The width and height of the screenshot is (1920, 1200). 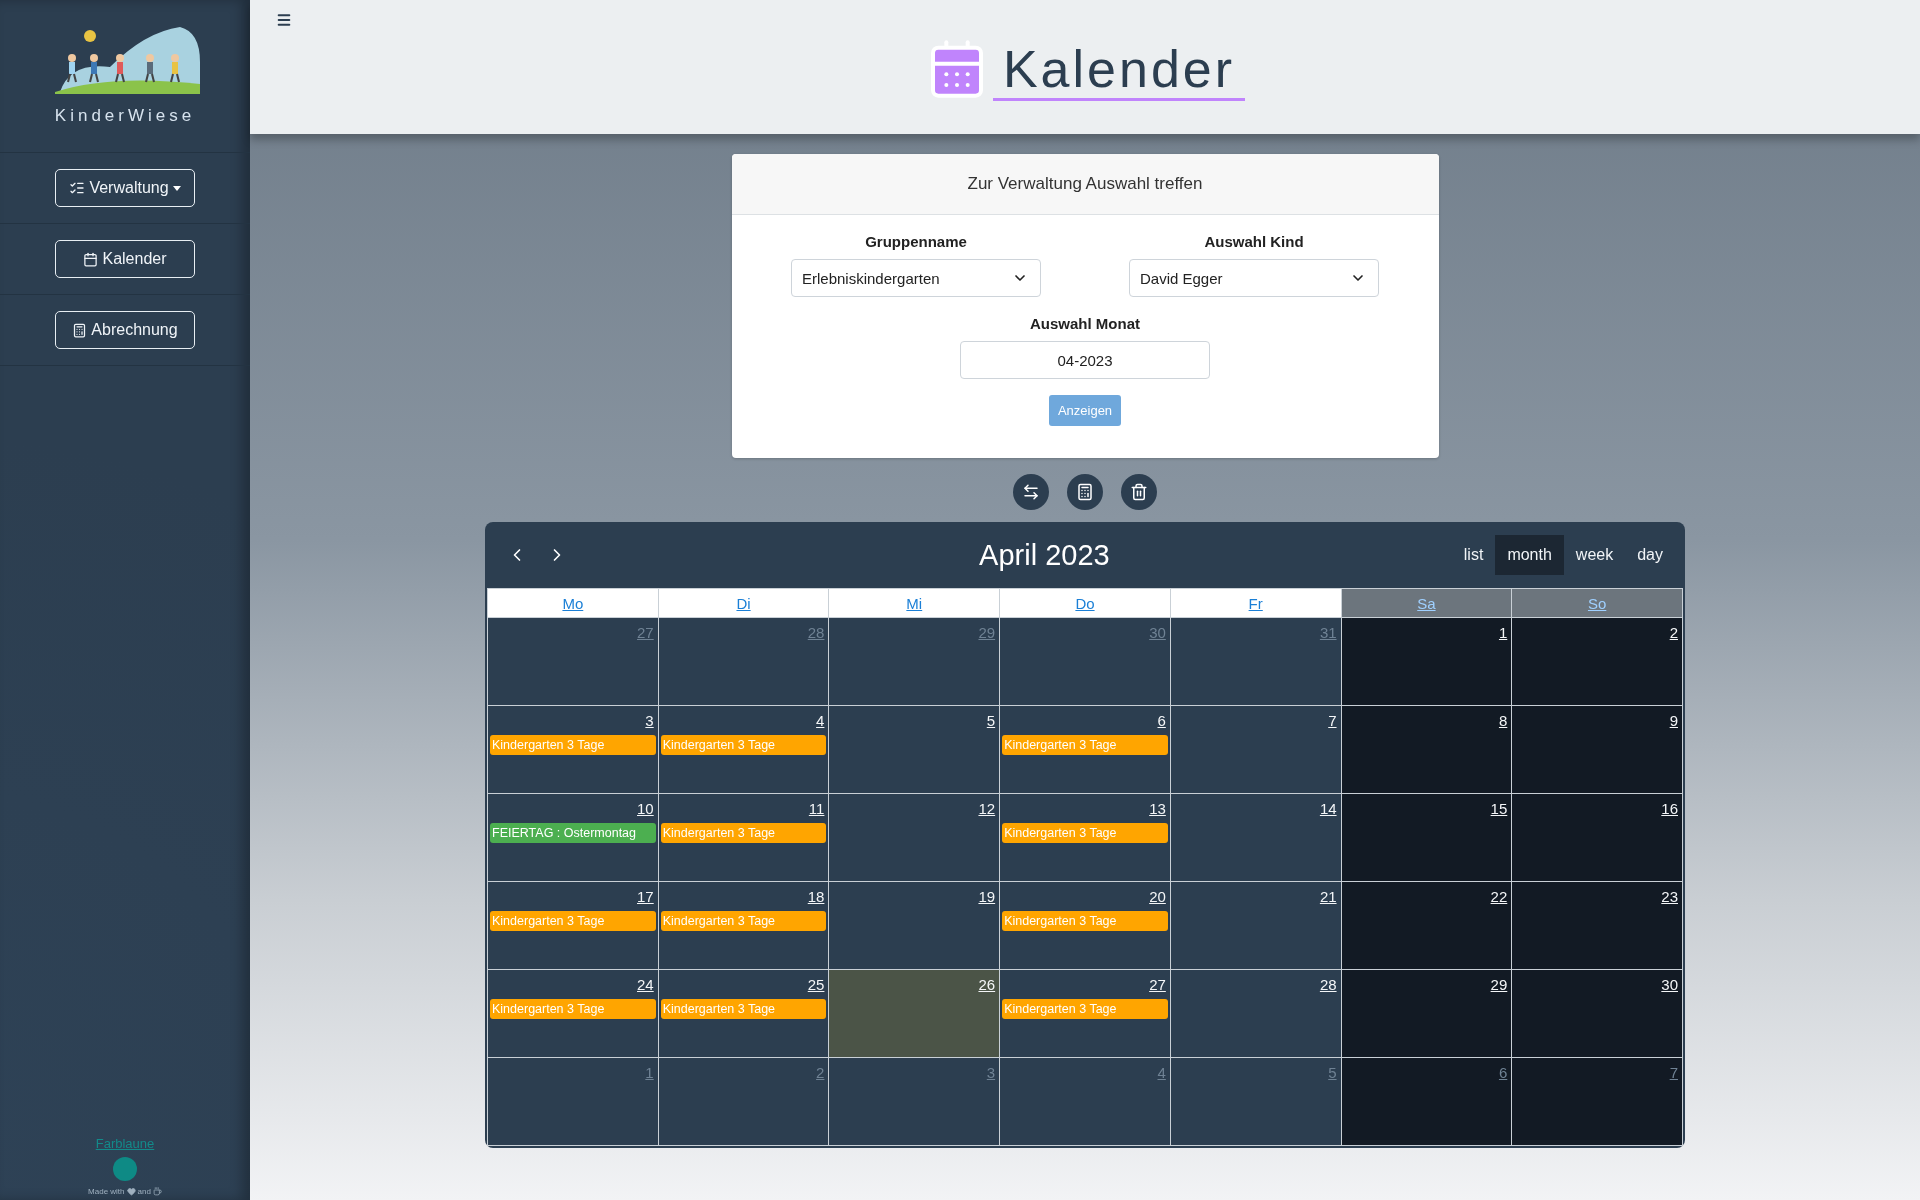 I want to click on weekday-link: Fr, so click(x=1255, y=603).